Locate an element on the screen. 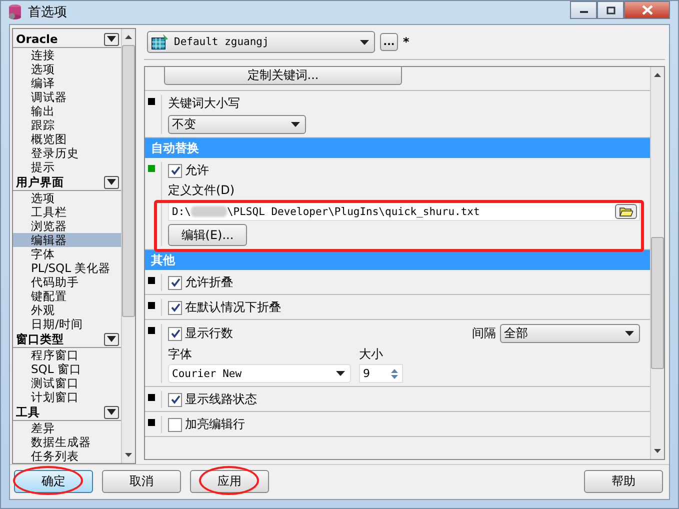  setting-checkbox: 允许 is located at coordinates (188, 170).